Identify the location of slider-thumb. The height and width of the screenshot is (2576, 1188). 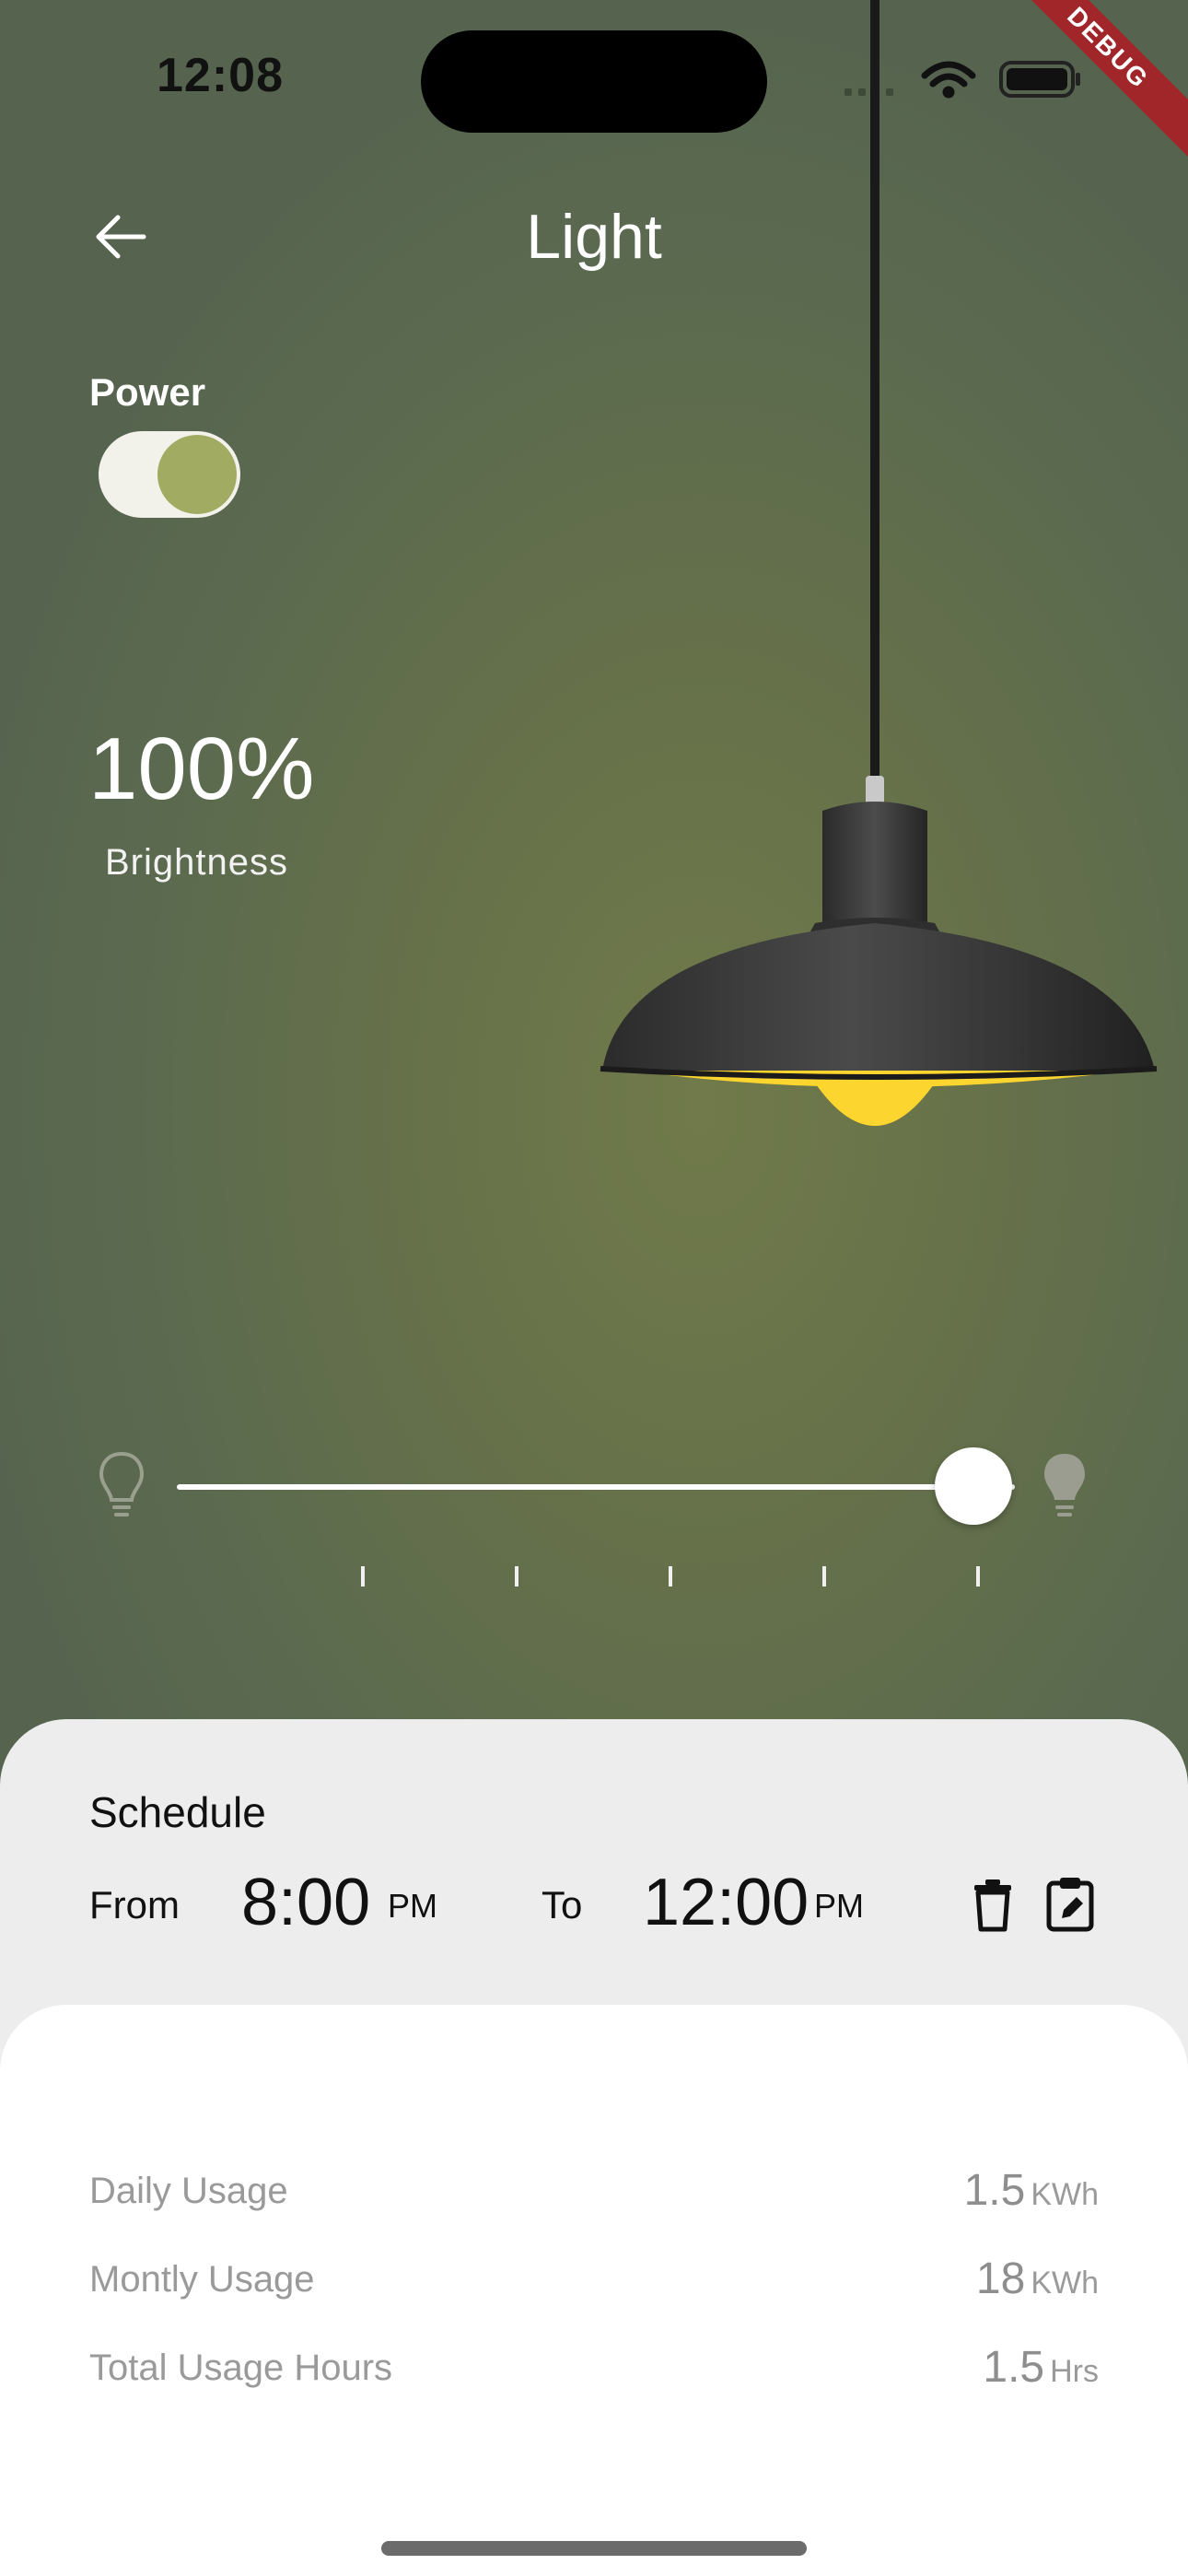
(973, 1486).